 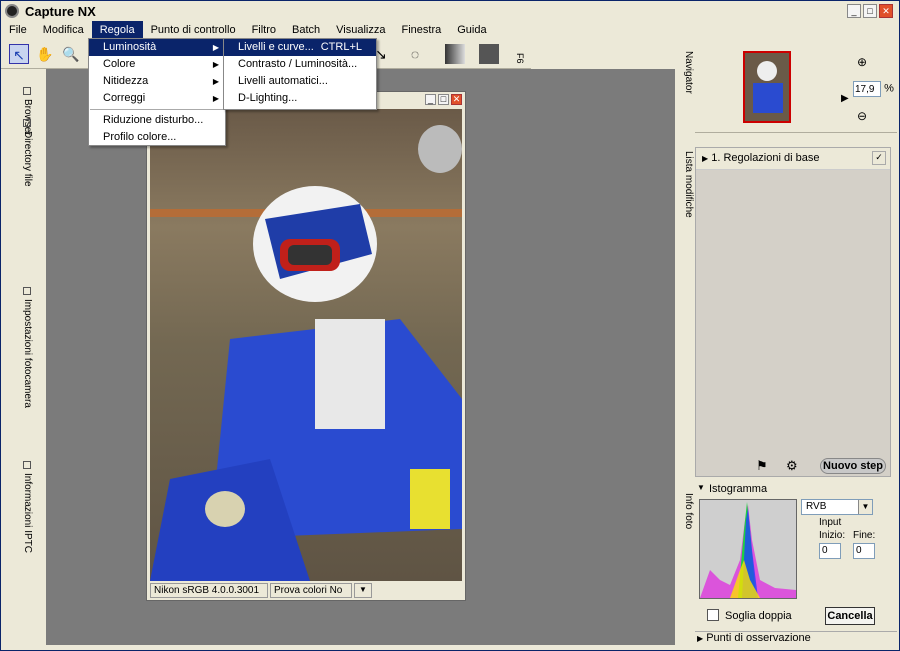 What do you see at coordinates (71, 54) in the screenshot?
I see `zoom-tool-icon: 🔍` at bounding box center [71, 54].